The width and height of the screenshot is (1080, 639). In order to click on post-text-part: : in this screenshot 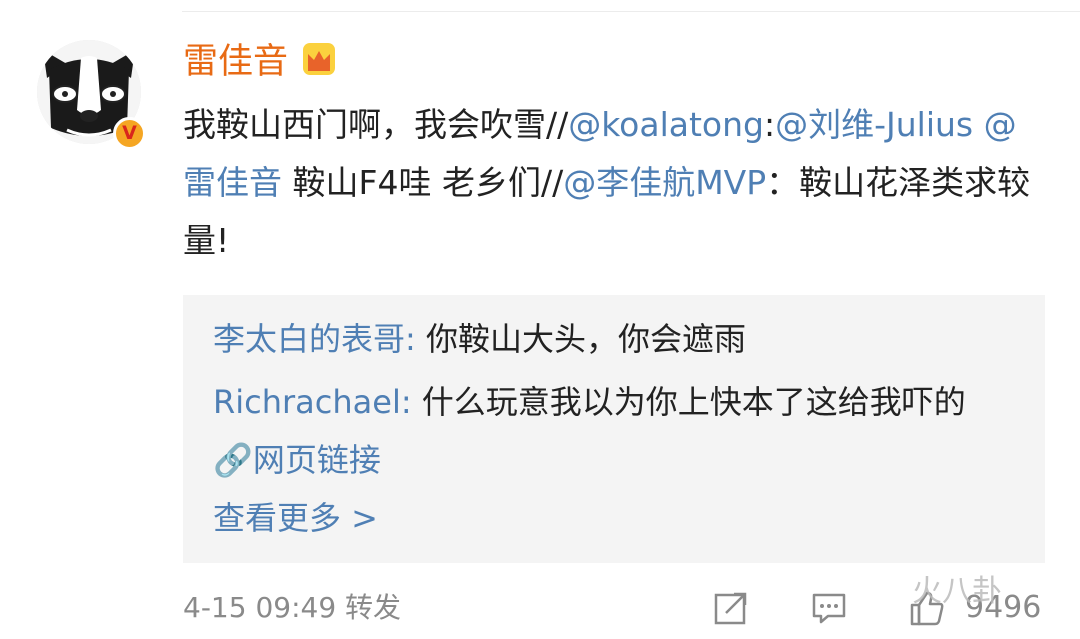, I will do `click(769, 124)`.